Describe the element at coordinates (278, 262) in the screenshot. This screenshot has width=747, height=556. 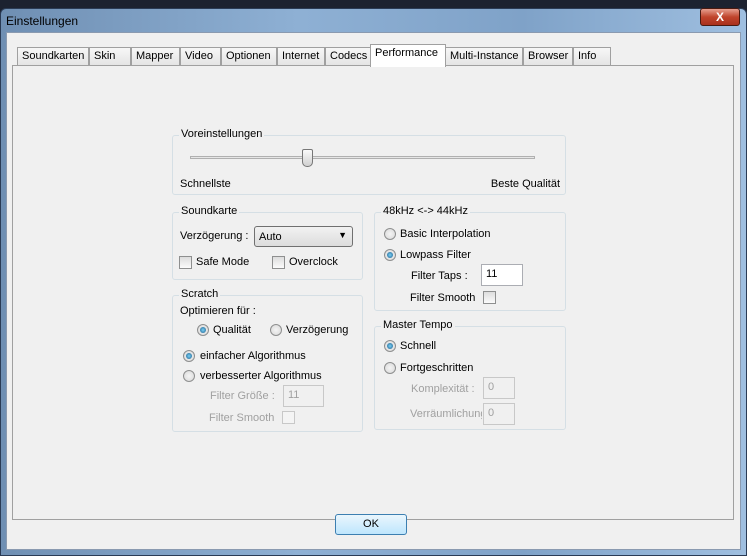
I see `overclock-checkbox` at that location.